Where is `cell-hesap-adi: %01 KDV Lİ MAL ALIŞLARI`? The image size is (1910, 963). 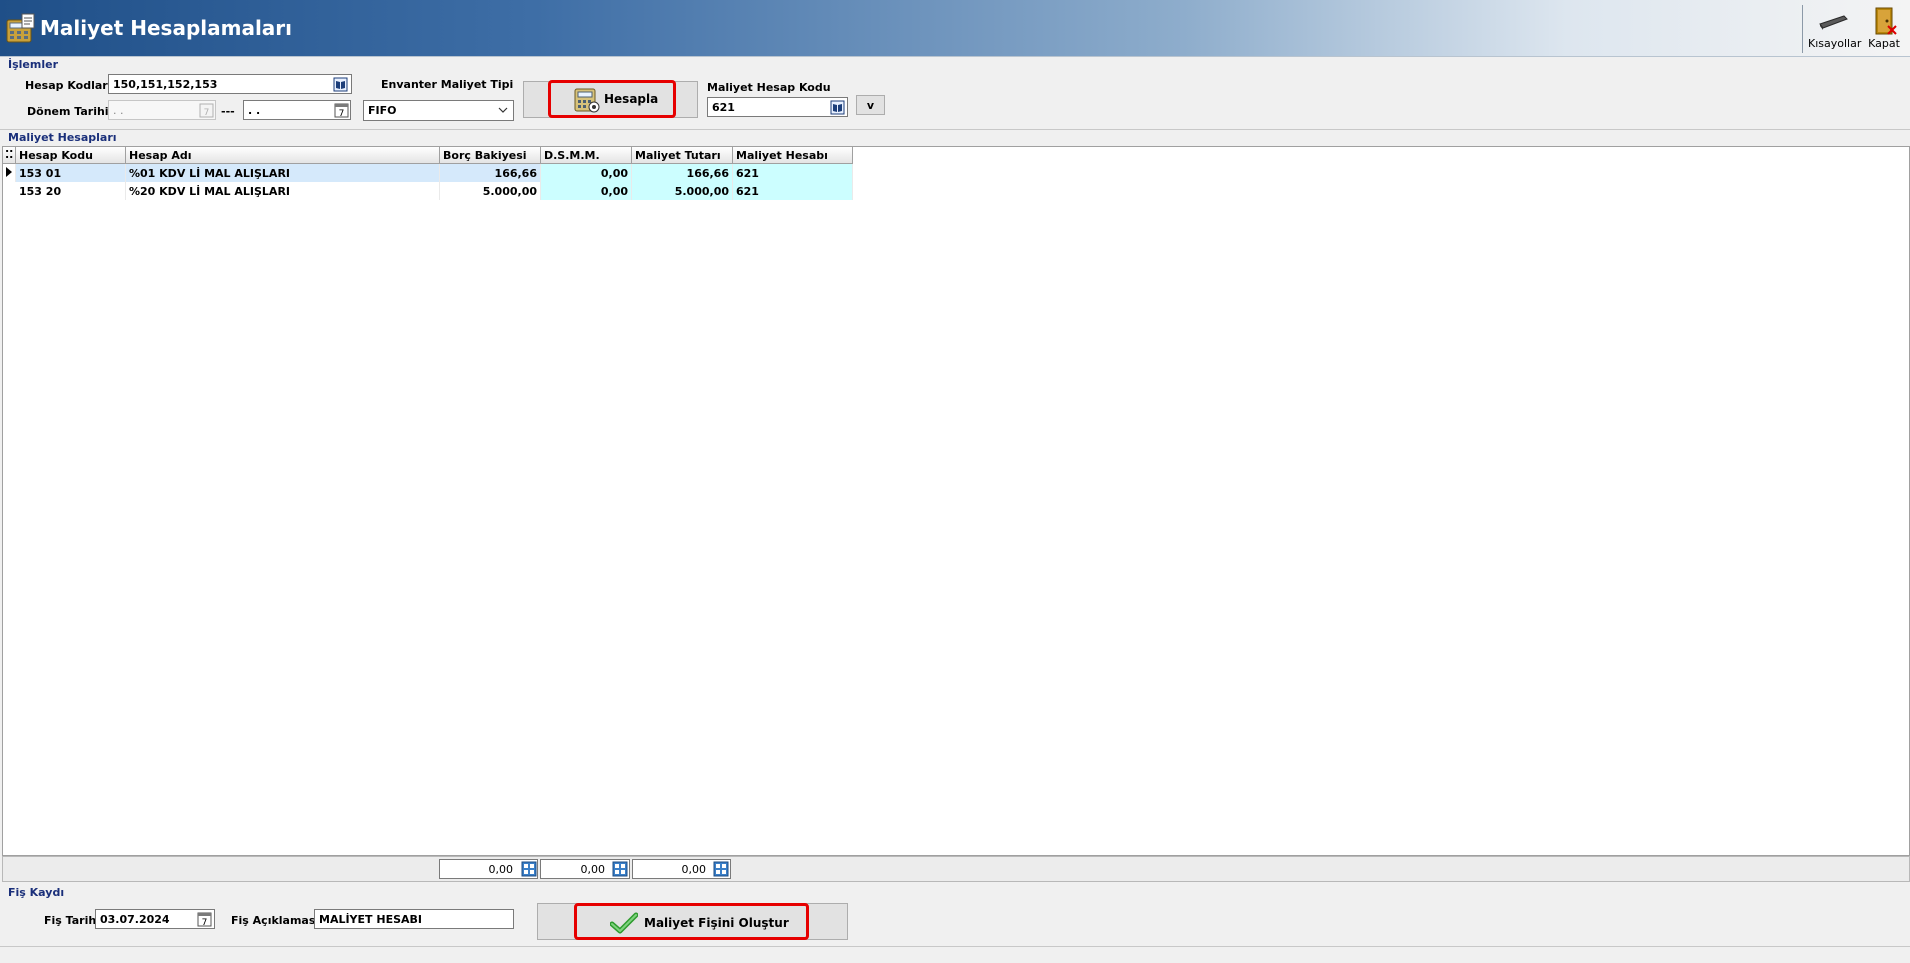
cell-hesap-adi: %01 KDV Lİ MAL ALIŞLARI is located at coordinates (283, 173).